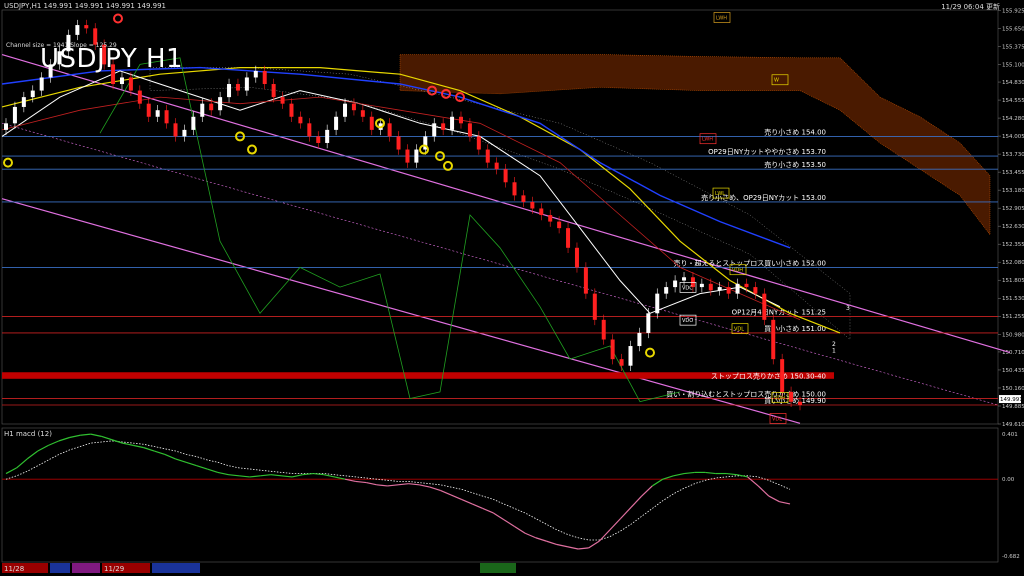 The width and height of the screenshot is (1024, 576). What do you see at coordinates (1013, 317) in the screenshot?
I see `price-tick-label: 151.255` at bounding box center [1013, 317].